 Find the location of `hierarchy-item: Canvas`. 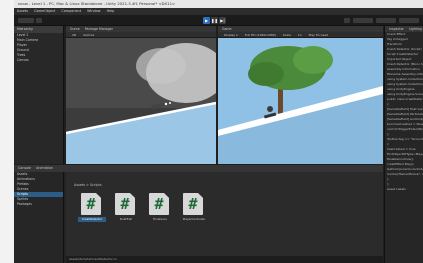

hierarchy-item: Canvas is located at coordinates (38, 60).